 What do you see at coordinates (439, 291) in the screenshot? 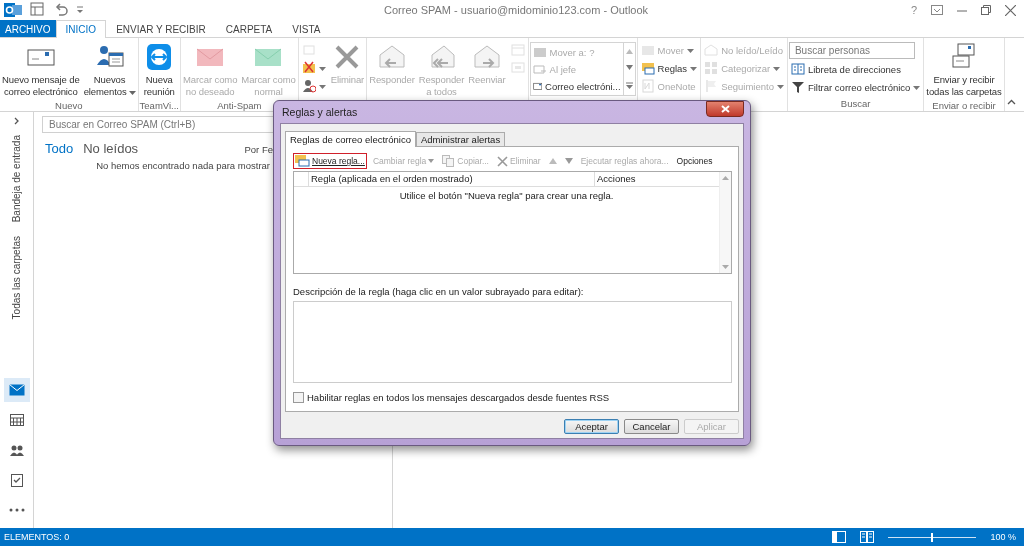
I see `description-label: Descripción de la regla (haga clic en un valor subrayado para editar):` at bounding box center [439, 291].